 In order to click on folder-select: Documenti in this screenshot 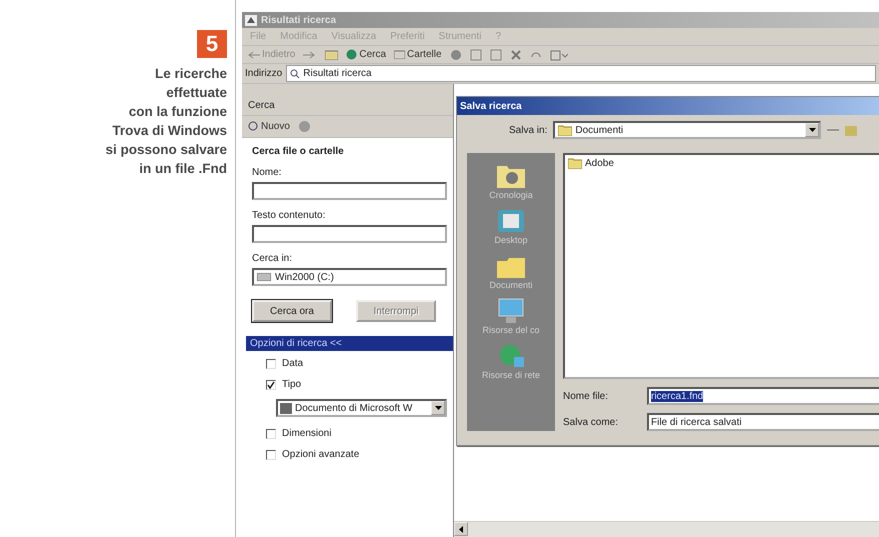, I will do `click(687, 130)`.